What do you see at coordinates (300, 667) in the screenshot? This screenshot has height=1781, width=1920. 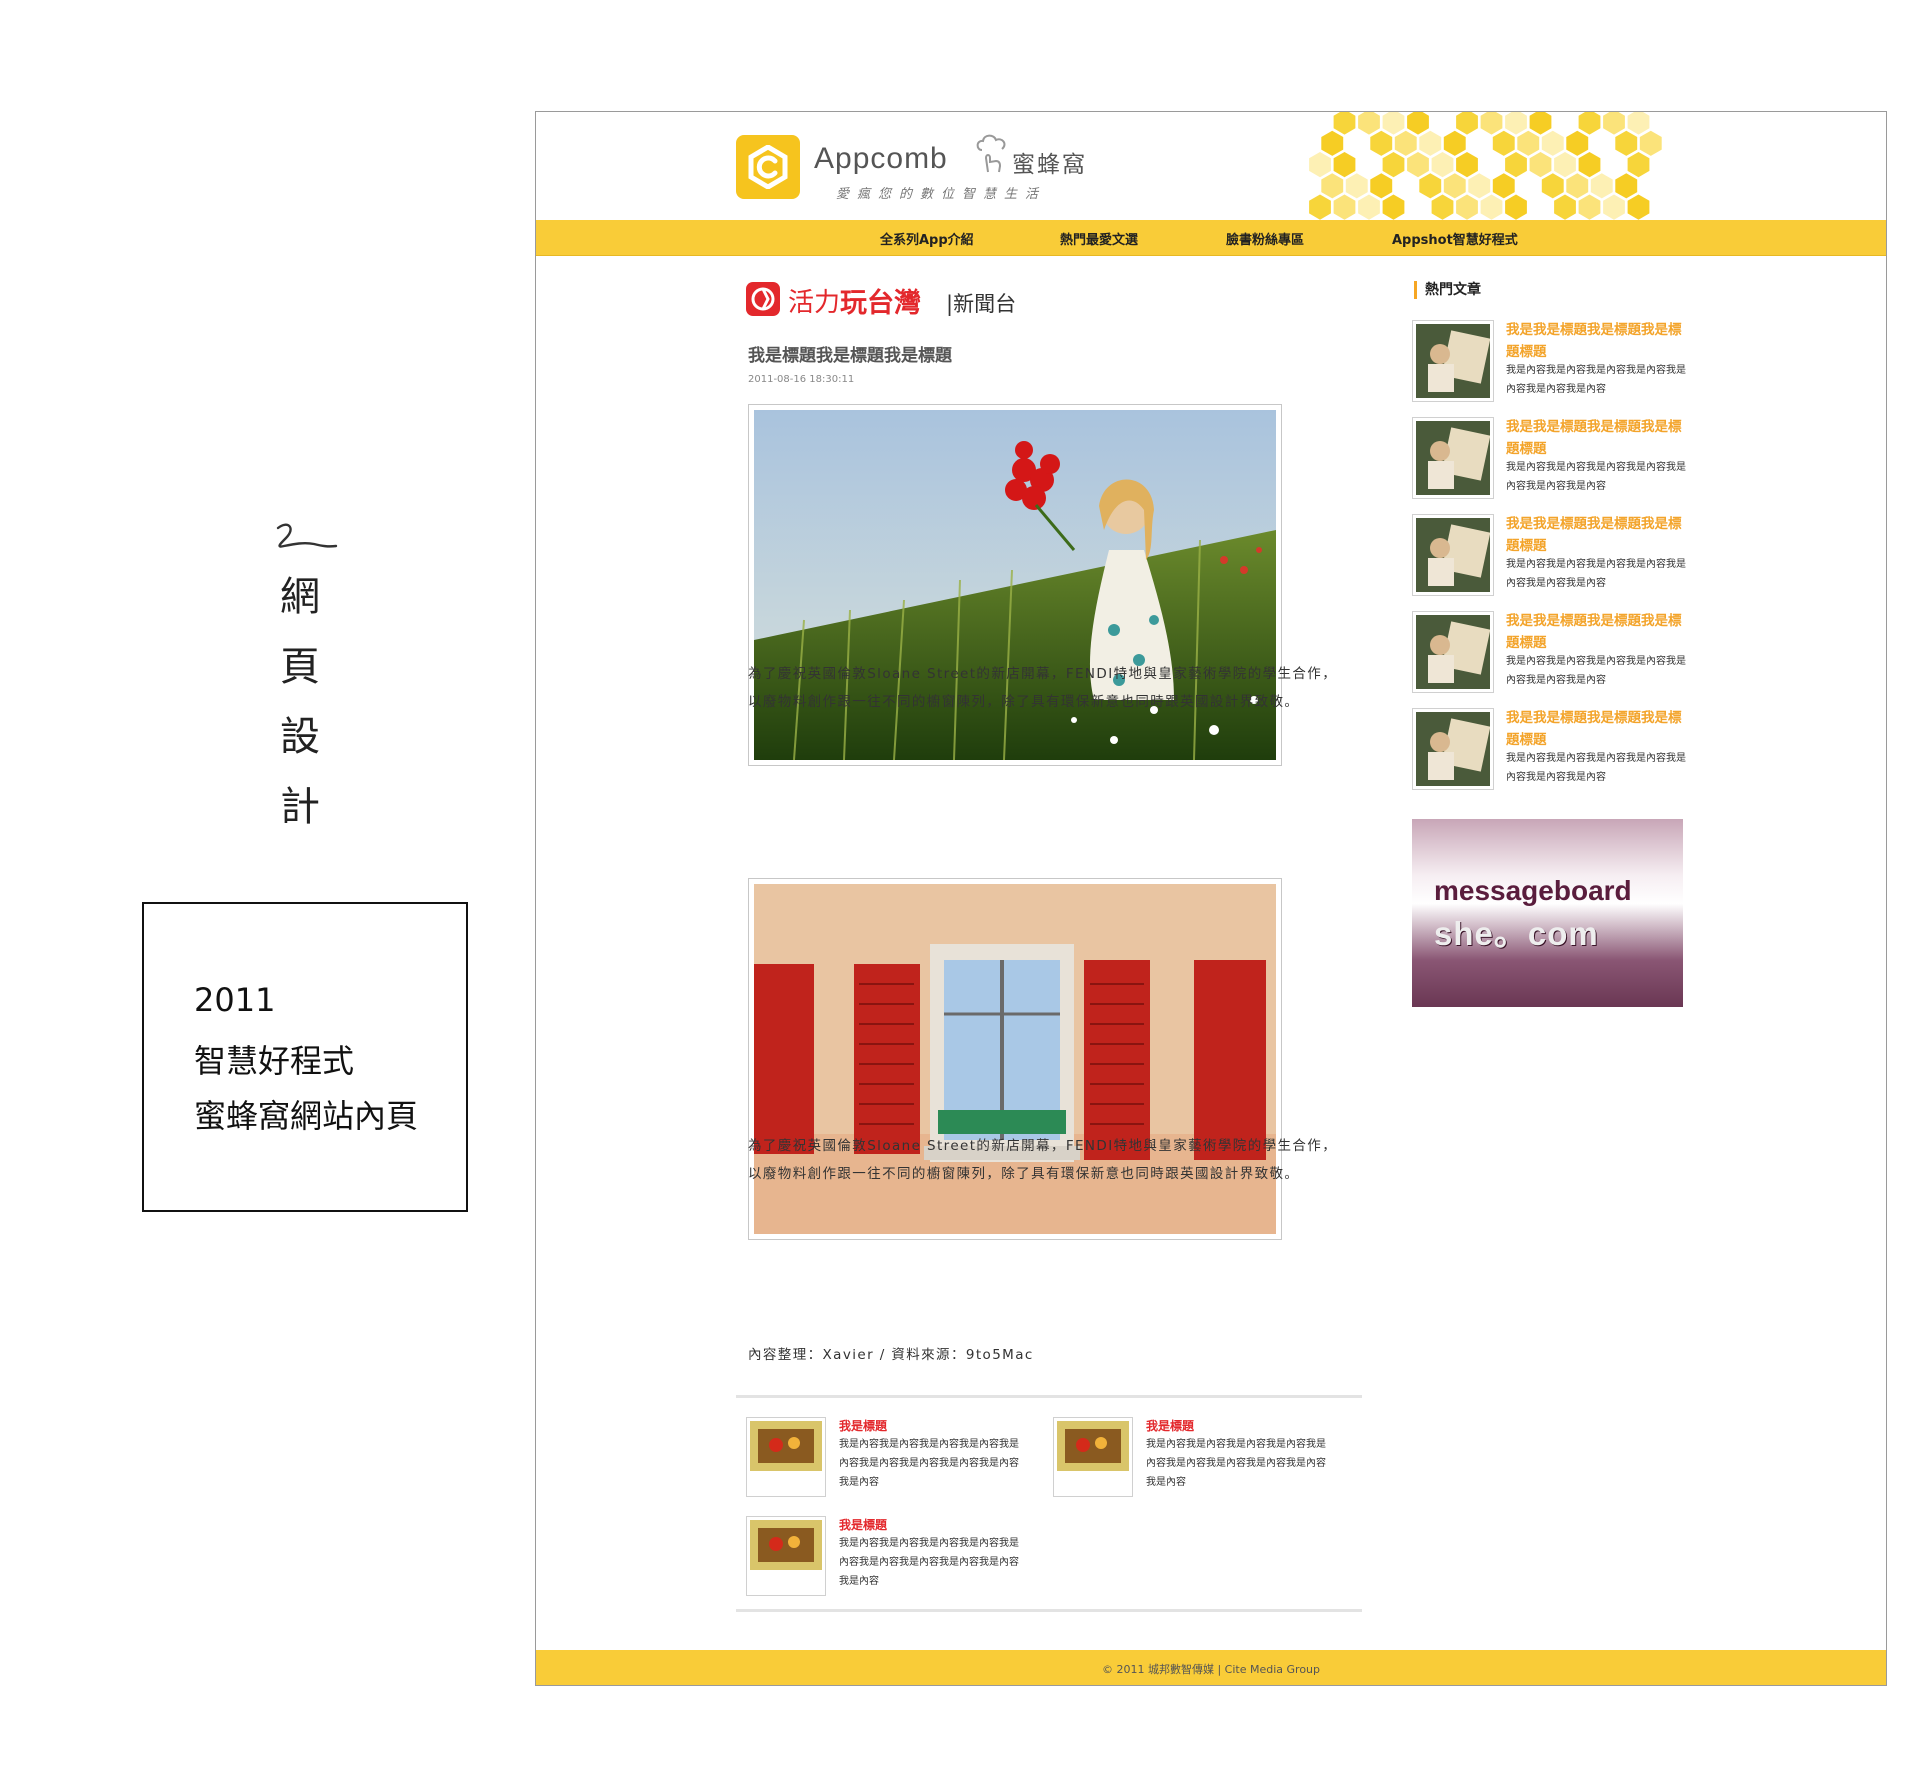 I see `vertical-char: 頁` at bounding box center [300, 667].